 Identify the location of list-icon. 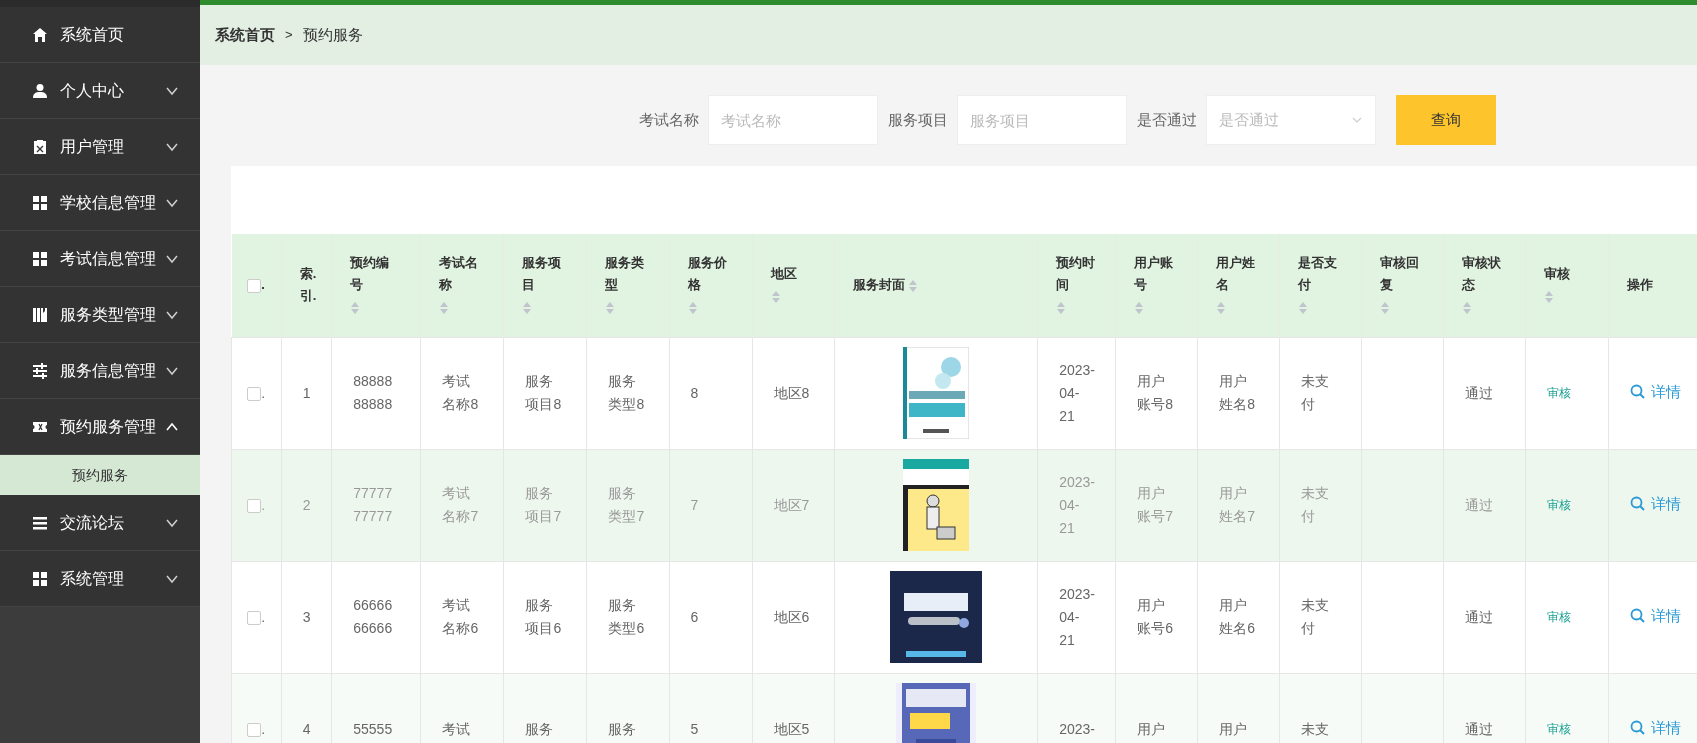
(40, 522).